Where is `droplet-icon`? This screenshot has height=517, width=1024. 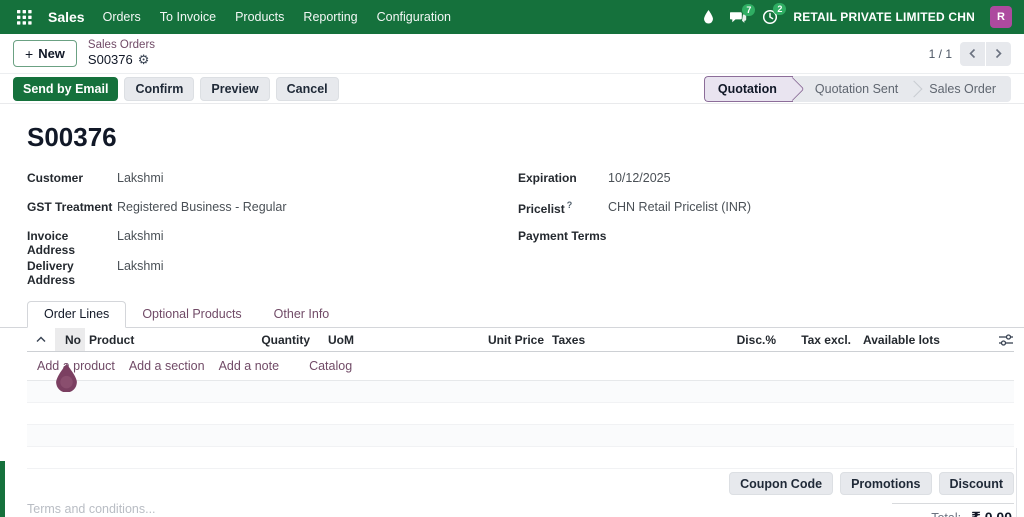
droplet-icon is located at coordinates (708, 17).